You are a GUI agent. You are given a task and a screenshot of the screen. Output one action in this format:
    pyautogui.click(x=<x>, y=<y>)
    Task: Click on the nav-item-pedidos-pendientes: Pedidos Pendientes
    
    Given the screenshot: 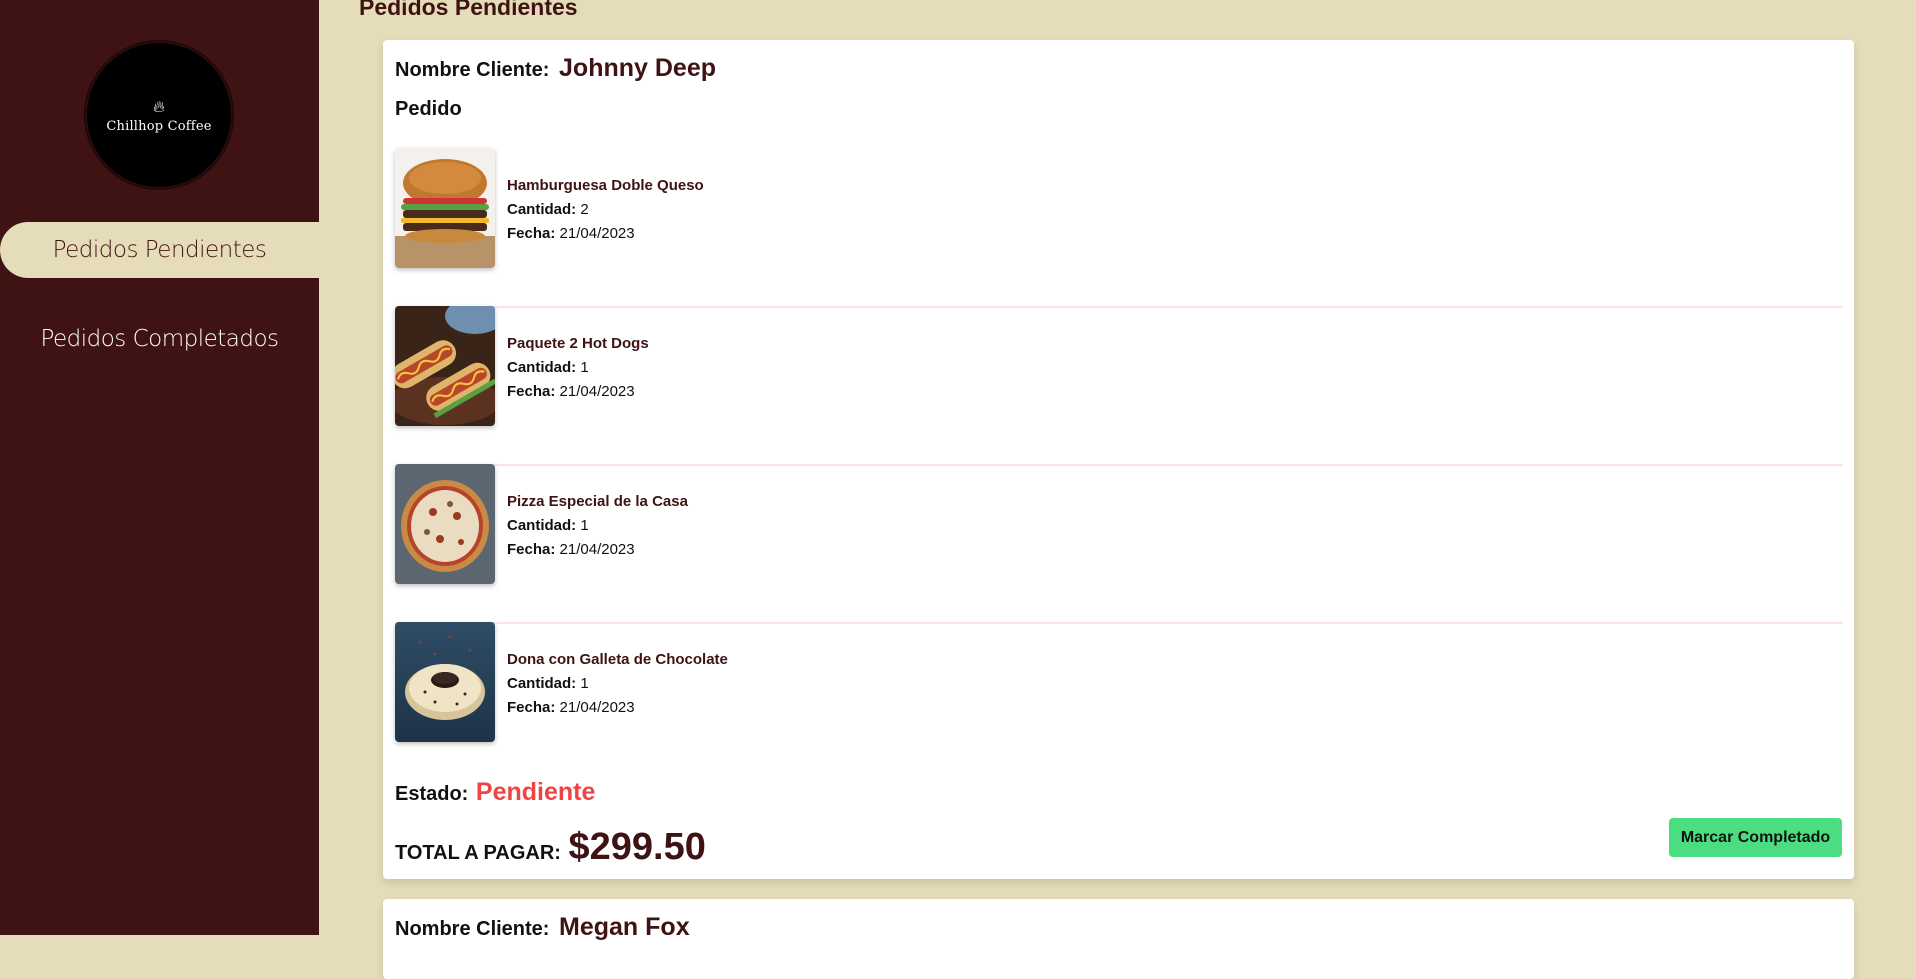 What is the action you would take?
    pyautogui.click(x=159, y=250)
    